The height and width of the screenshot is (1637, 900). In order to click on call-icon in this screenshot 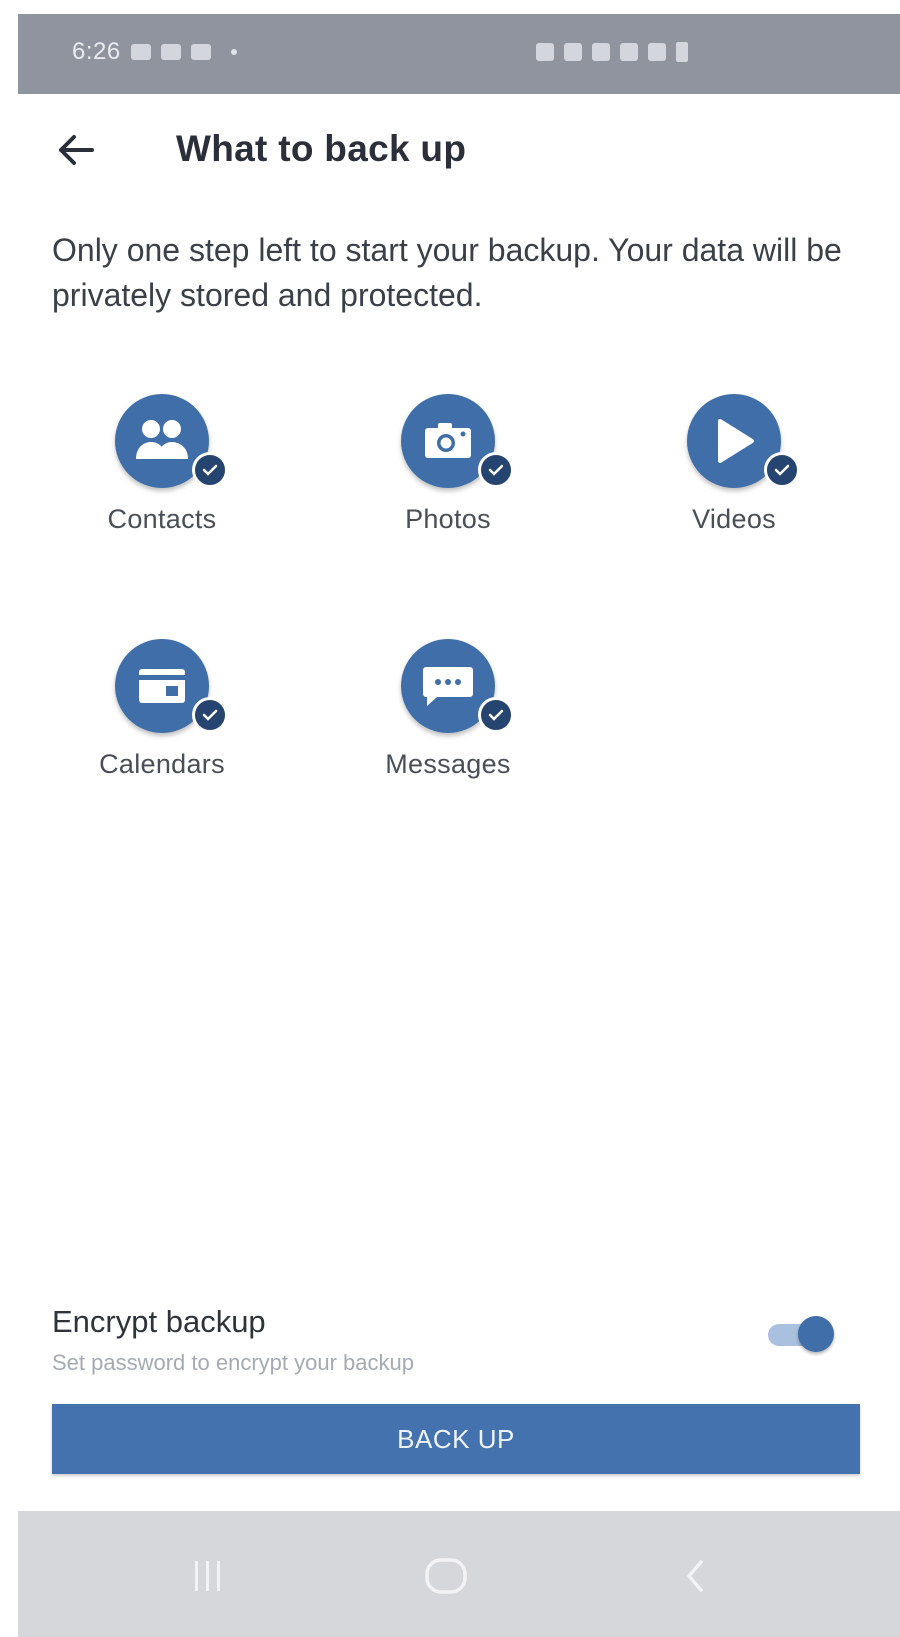, I will do `click(629, 52)`.